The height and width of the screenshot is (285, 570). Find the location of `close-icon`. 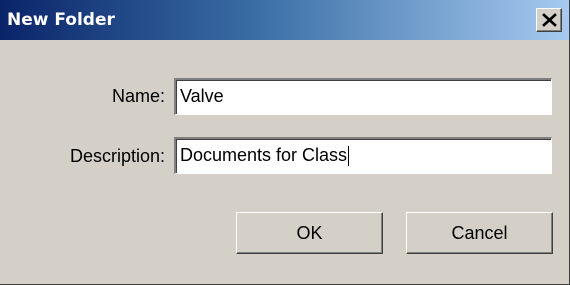

close-icon is located at coordinates (549, 20).